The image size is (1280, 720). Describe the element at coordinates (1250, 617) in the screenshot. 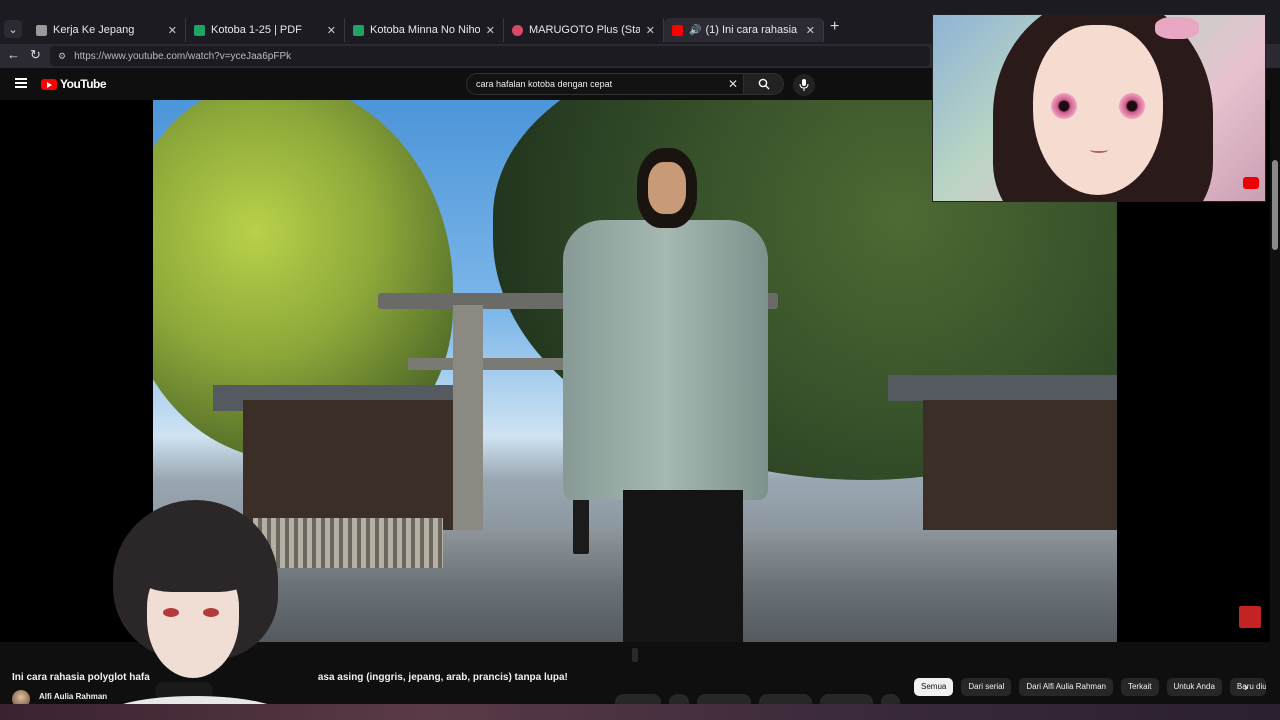

I see `channel-watermark-icon` at that location.